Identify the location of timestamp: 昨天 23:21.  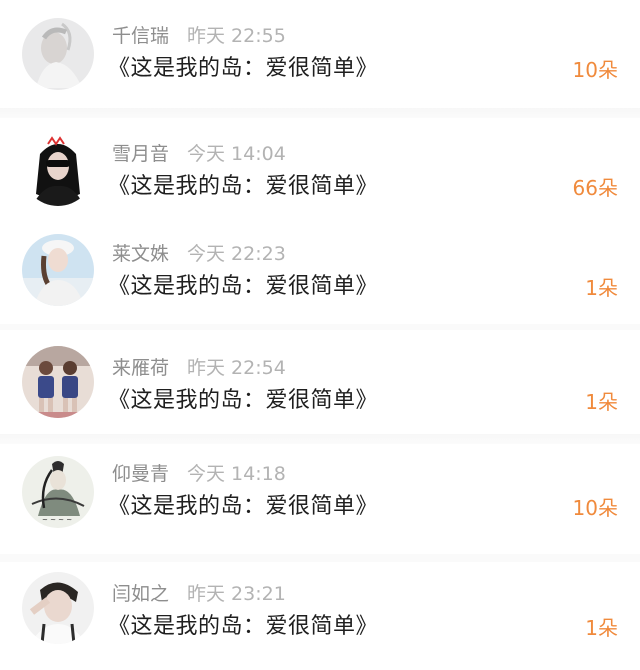
(236, 594).